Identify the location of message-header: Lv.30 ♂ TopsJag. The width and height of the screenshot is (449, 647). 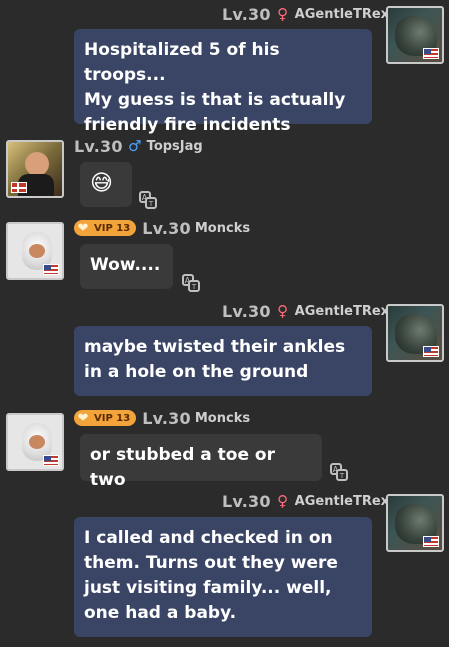
(138, 146).